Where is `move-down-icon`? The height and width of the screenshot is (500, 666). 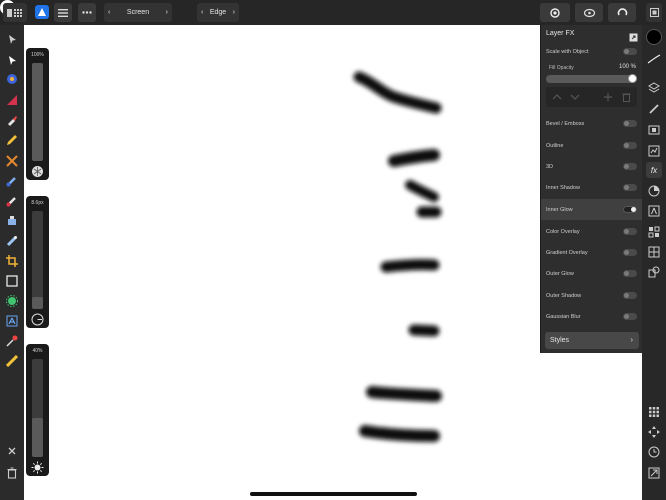
move-down-icon is located at coordinates (575, 97).